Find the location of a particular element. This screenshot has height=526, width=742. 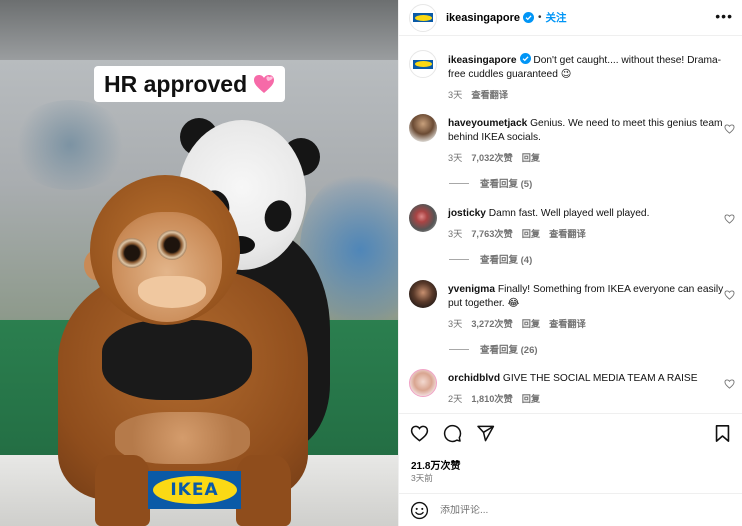

caption-username: ikeasingapore is located at coordinates (482, 60).